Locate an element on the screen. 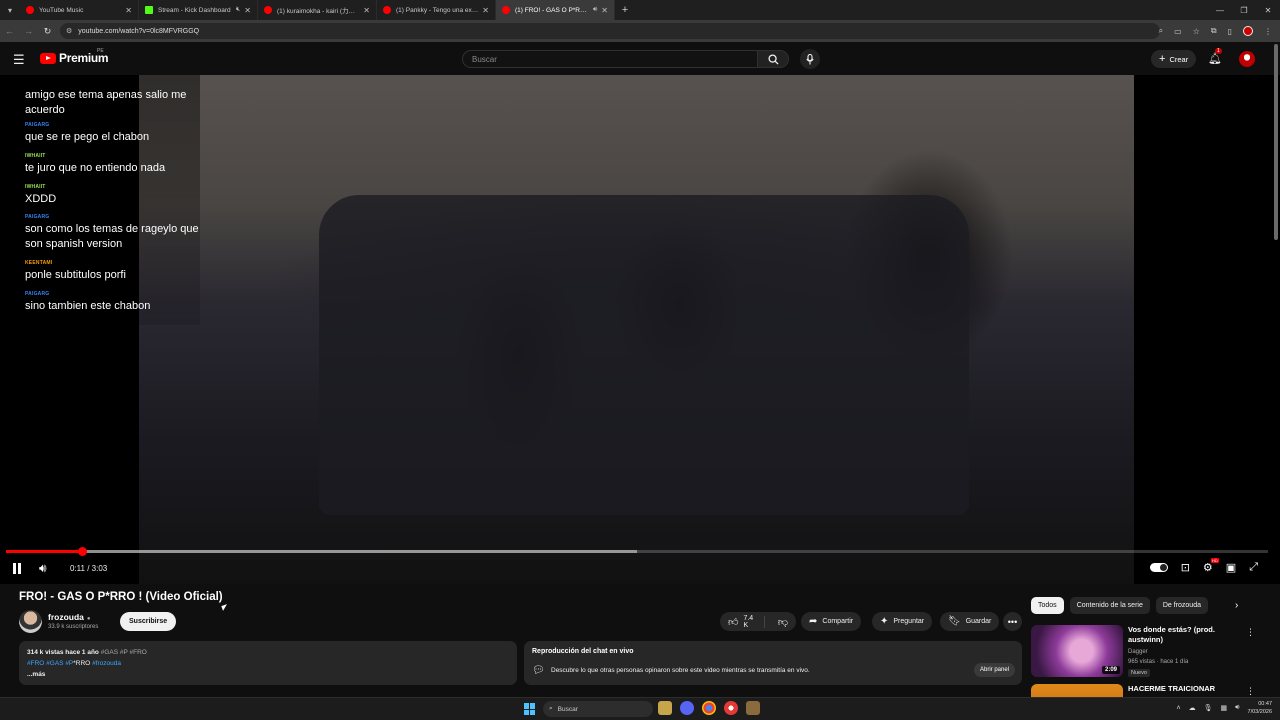  more-actions-button: ••• is located at coordinates (1012, 621).